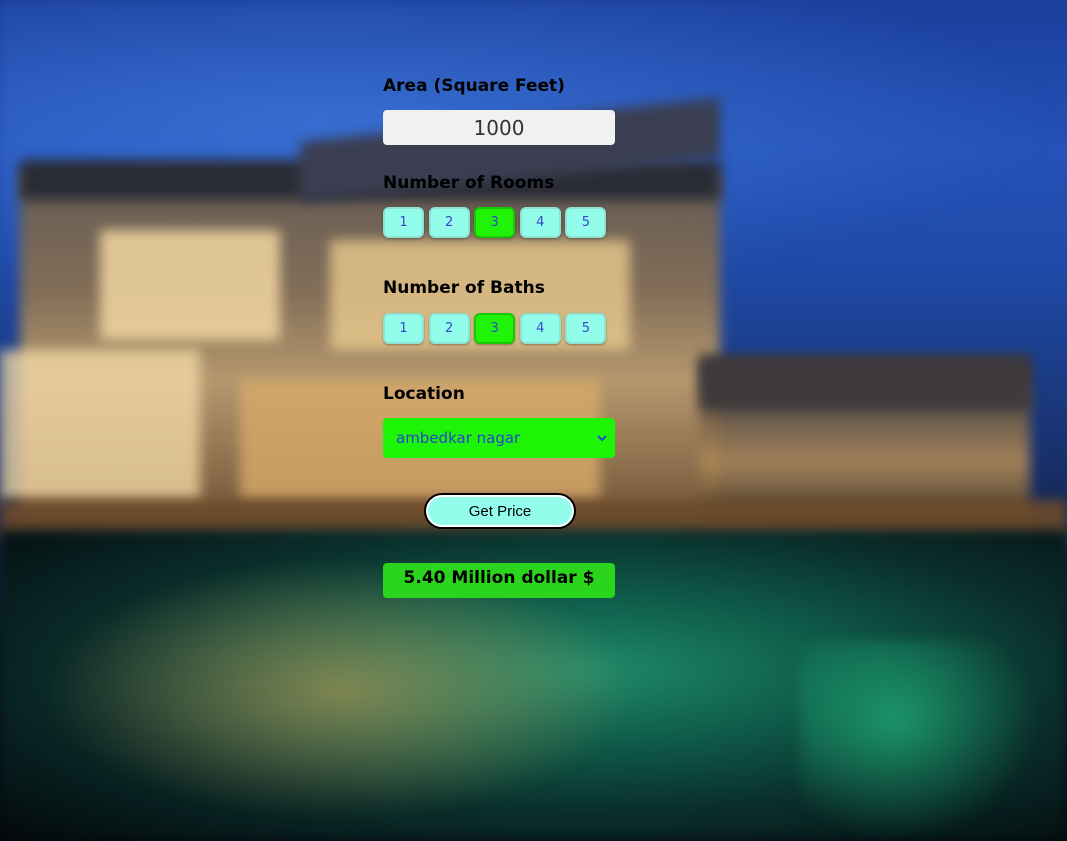 This screenshot has width=1067, height=841. I want to click on baths-option-5: 5, so click(586, 328).